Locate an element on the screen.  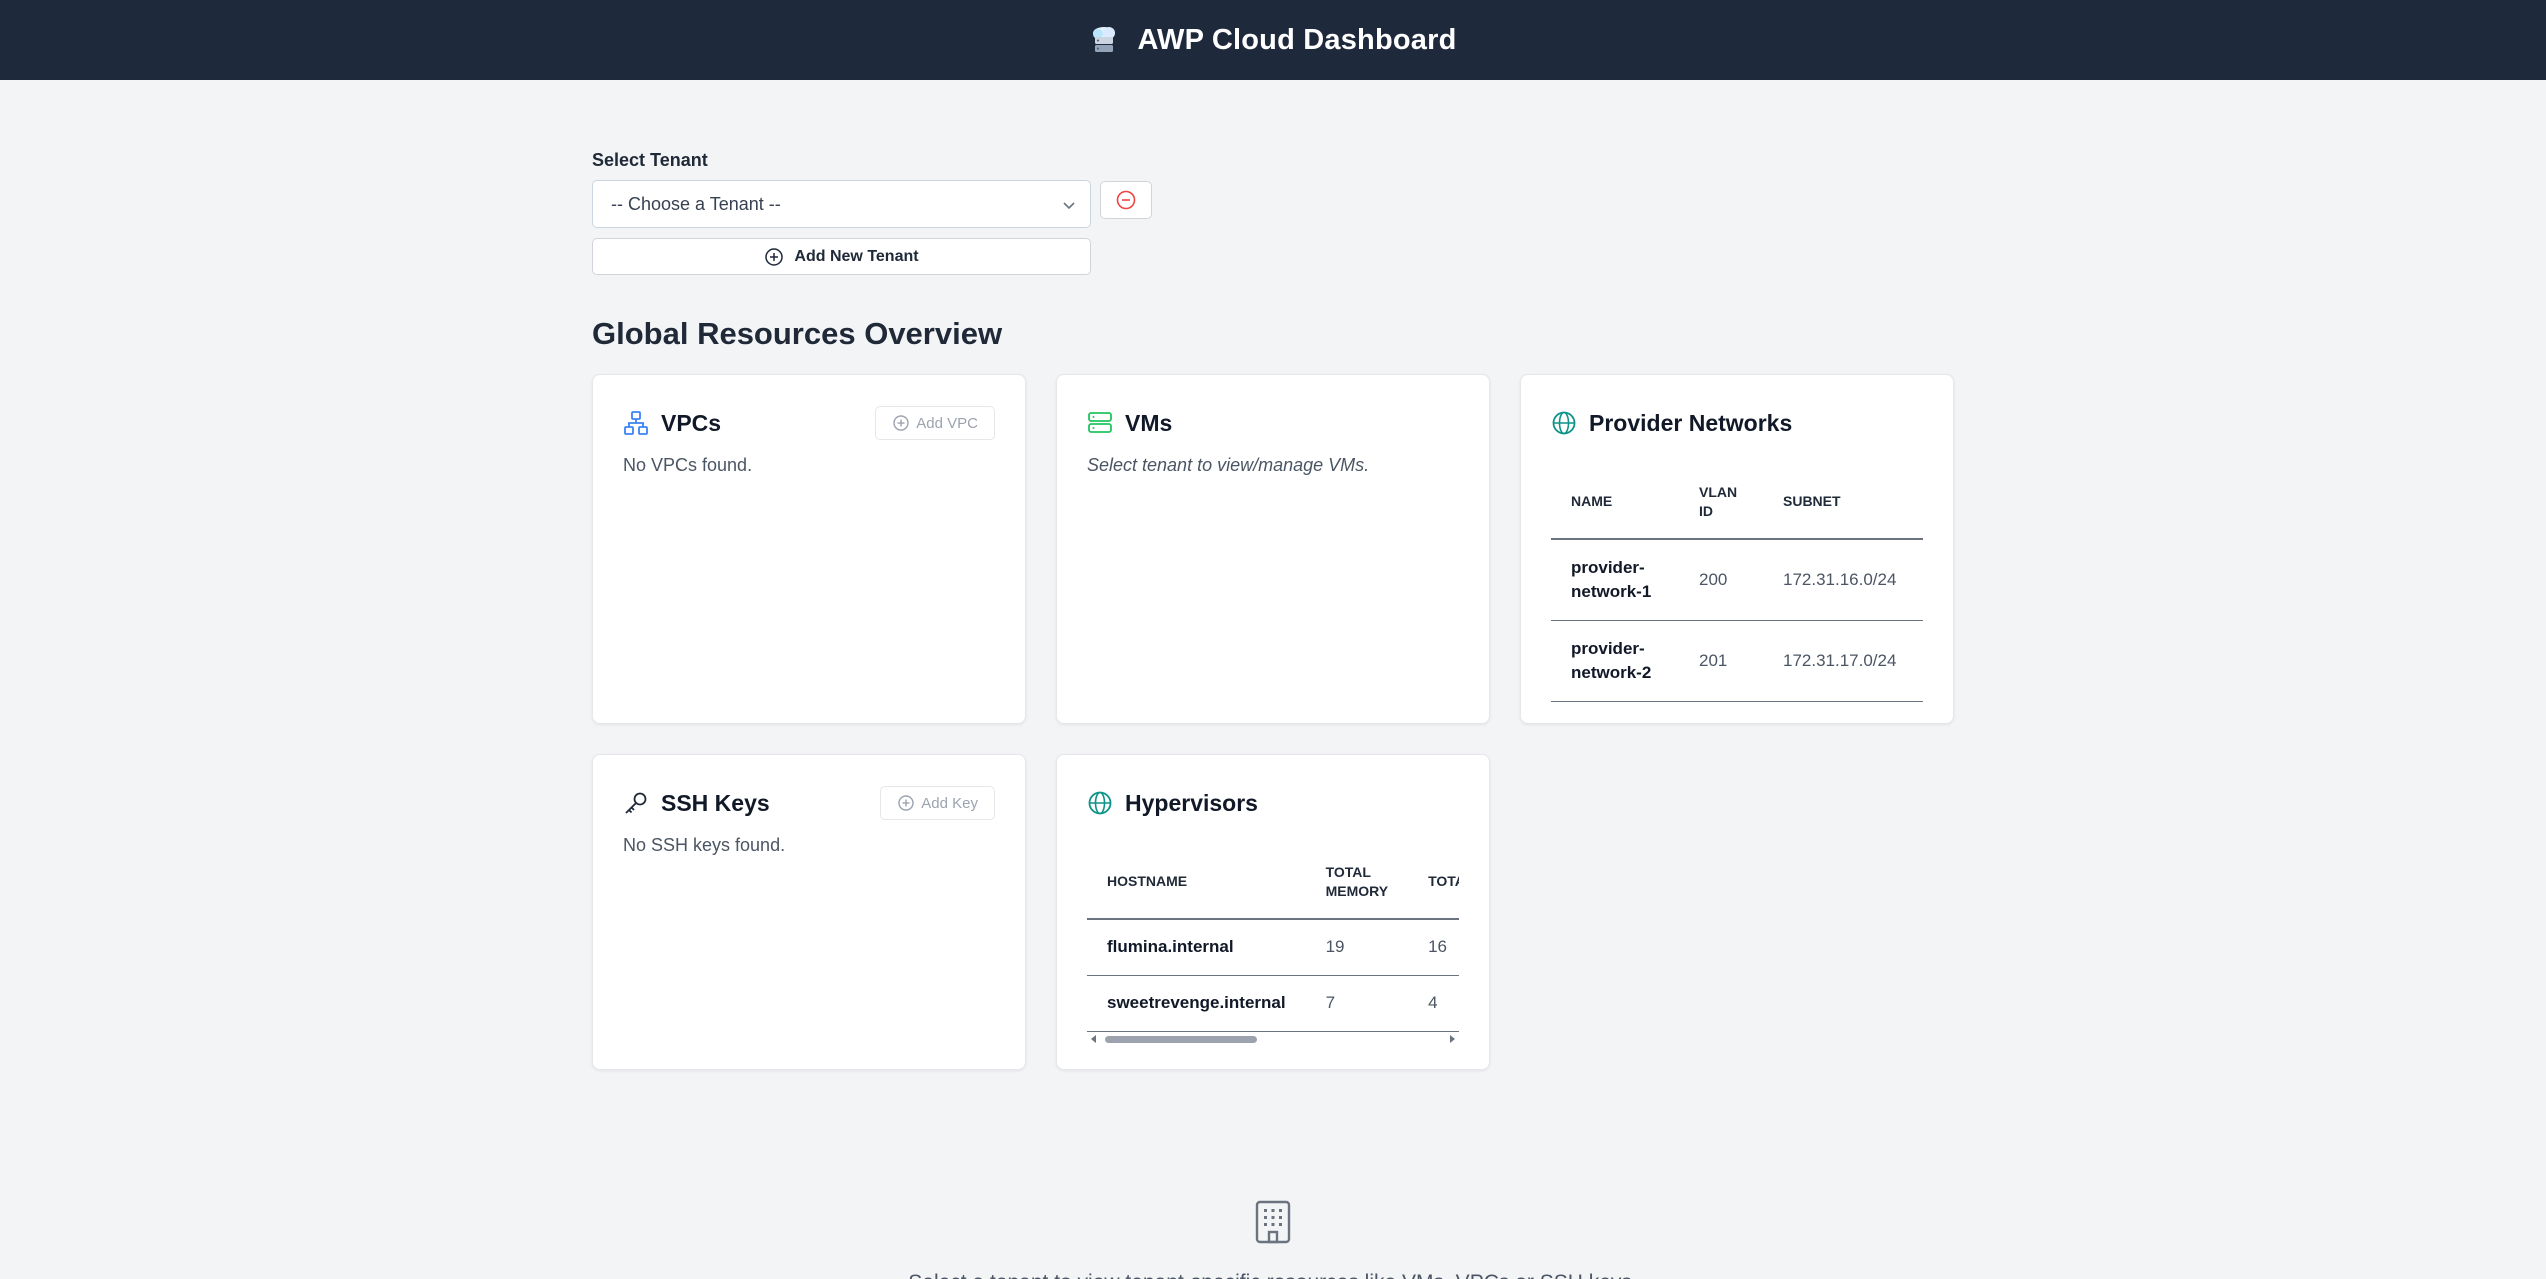
add-key-button: Add Key is located at coordinates (937, 803).